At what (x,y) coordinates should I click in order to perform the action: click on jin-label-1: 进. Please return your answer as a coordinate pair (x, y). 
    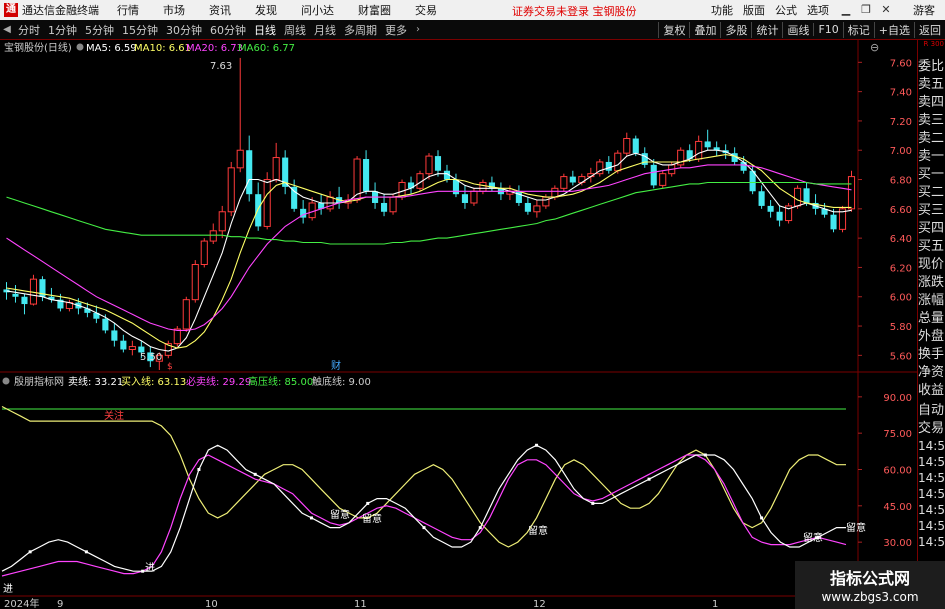
    Looking at the image, I should click on (150, 568).